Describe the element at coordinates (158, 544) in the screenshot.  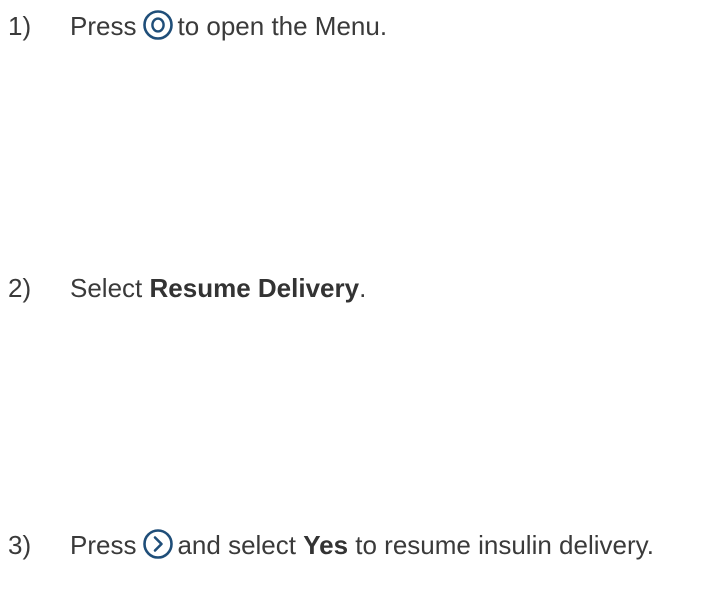
I see `chevron-right-circle-icon` at that location.